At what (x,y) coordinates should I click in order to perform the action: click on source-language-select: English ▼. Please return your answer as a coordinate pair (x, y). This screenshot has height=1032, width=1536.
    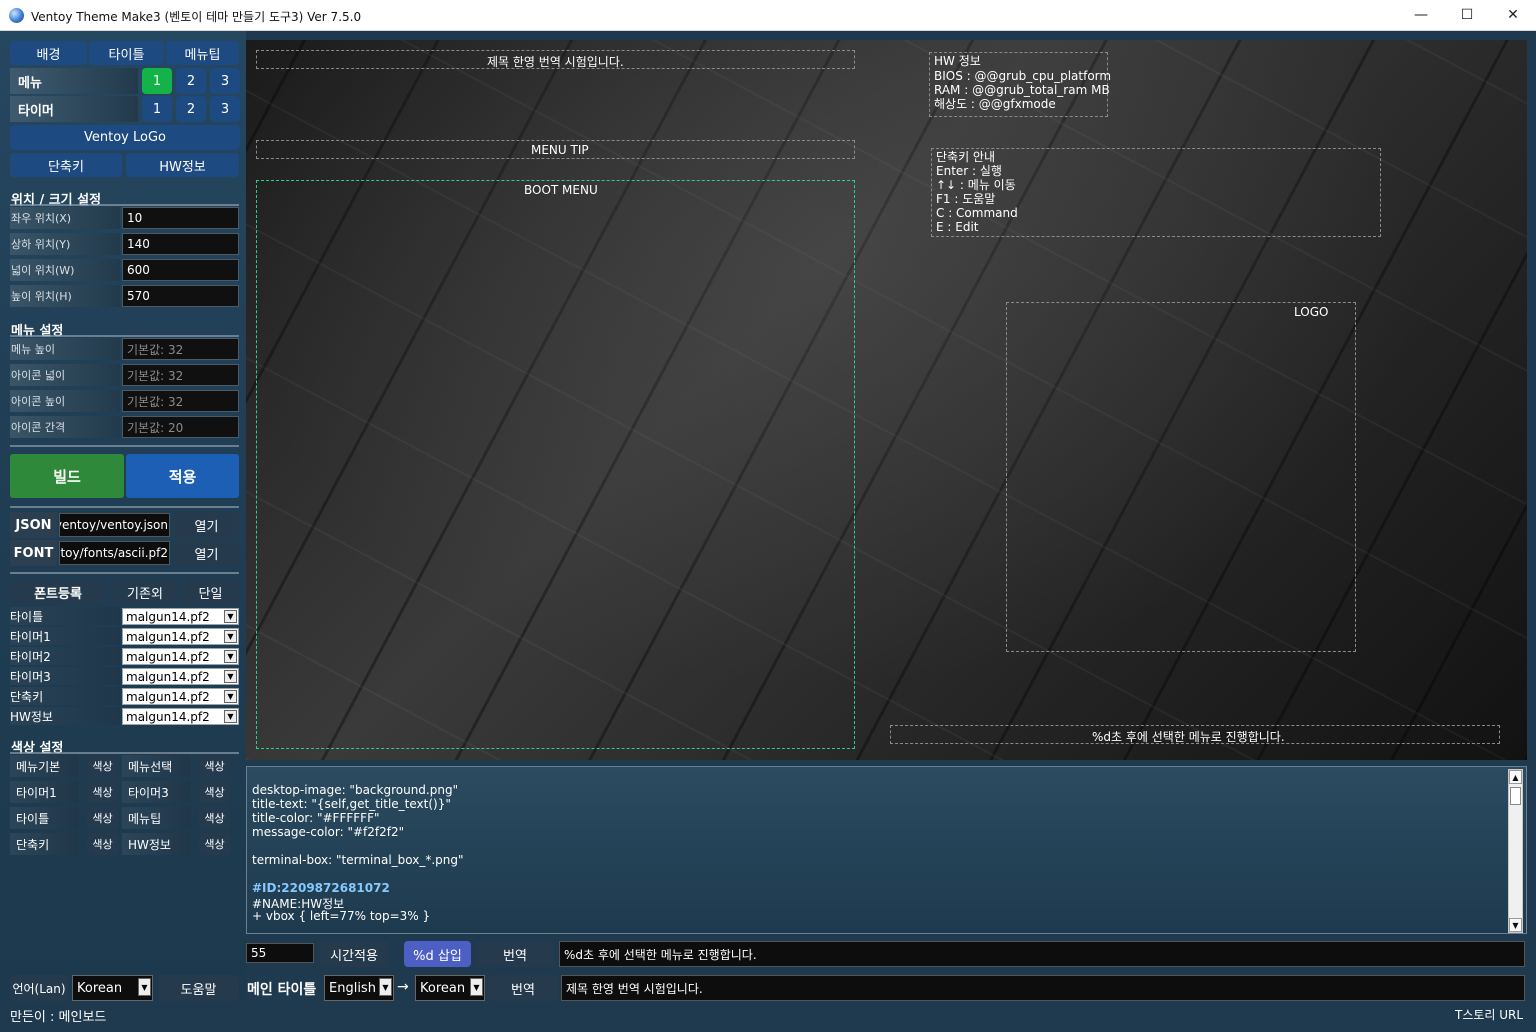
    Looking at the image, I should click on (359, 988).